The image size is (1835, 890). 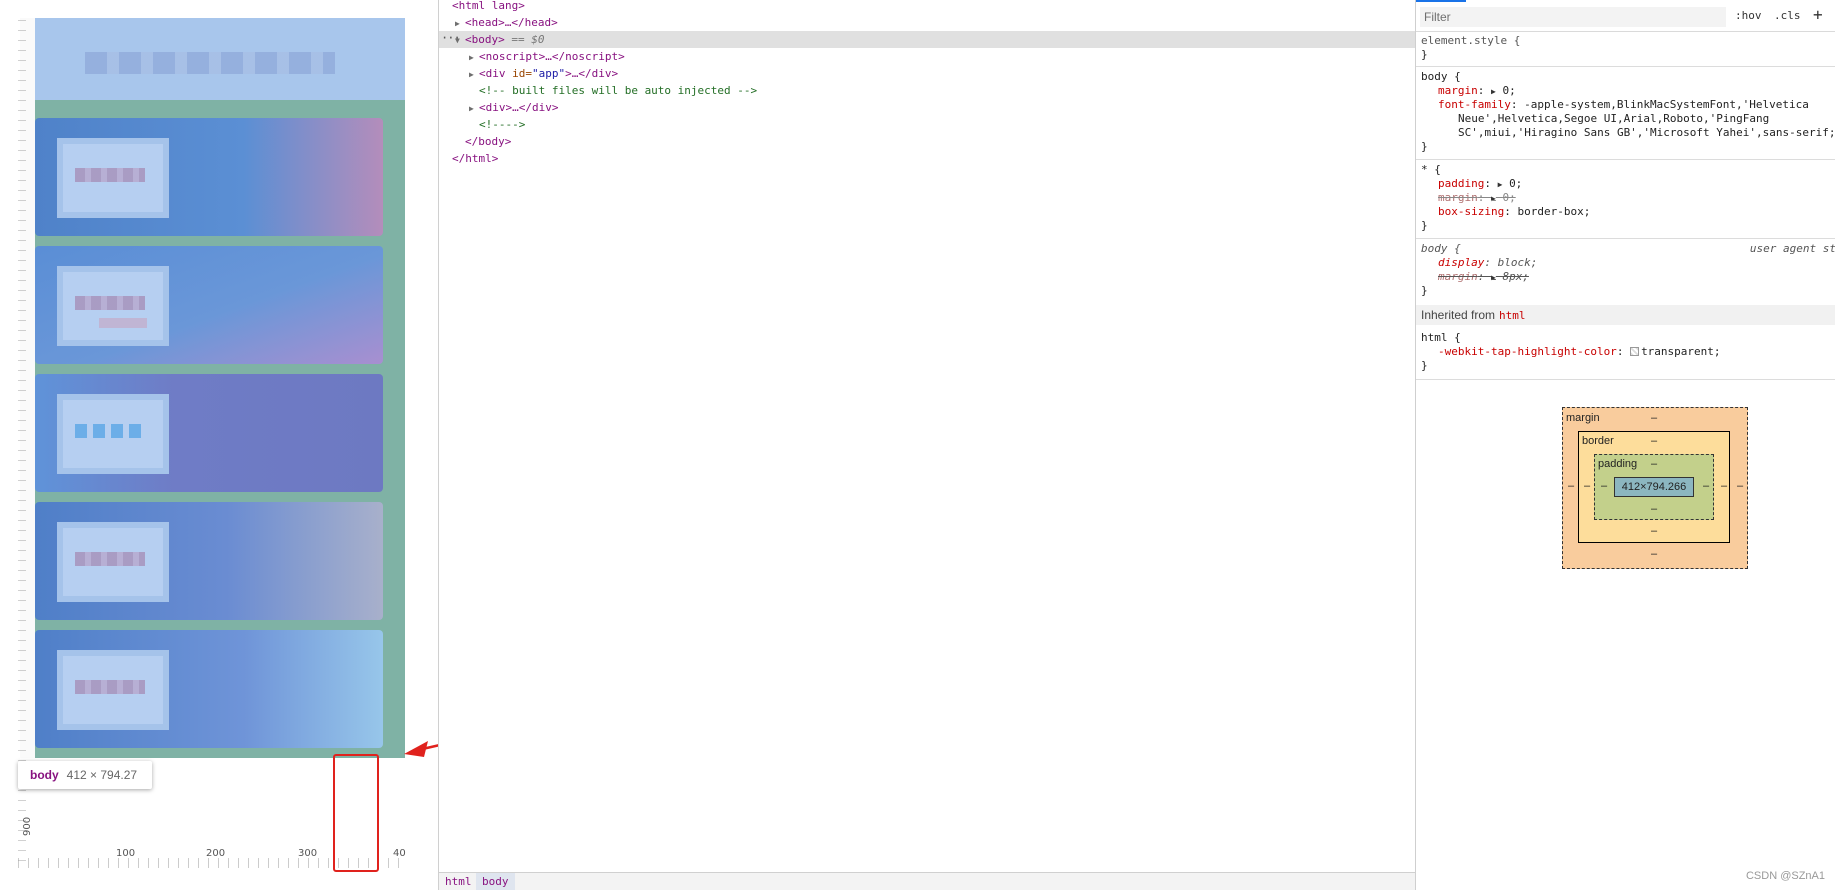 I want to click on box-model-padding-label: padding, so click(x=1618, y=464).